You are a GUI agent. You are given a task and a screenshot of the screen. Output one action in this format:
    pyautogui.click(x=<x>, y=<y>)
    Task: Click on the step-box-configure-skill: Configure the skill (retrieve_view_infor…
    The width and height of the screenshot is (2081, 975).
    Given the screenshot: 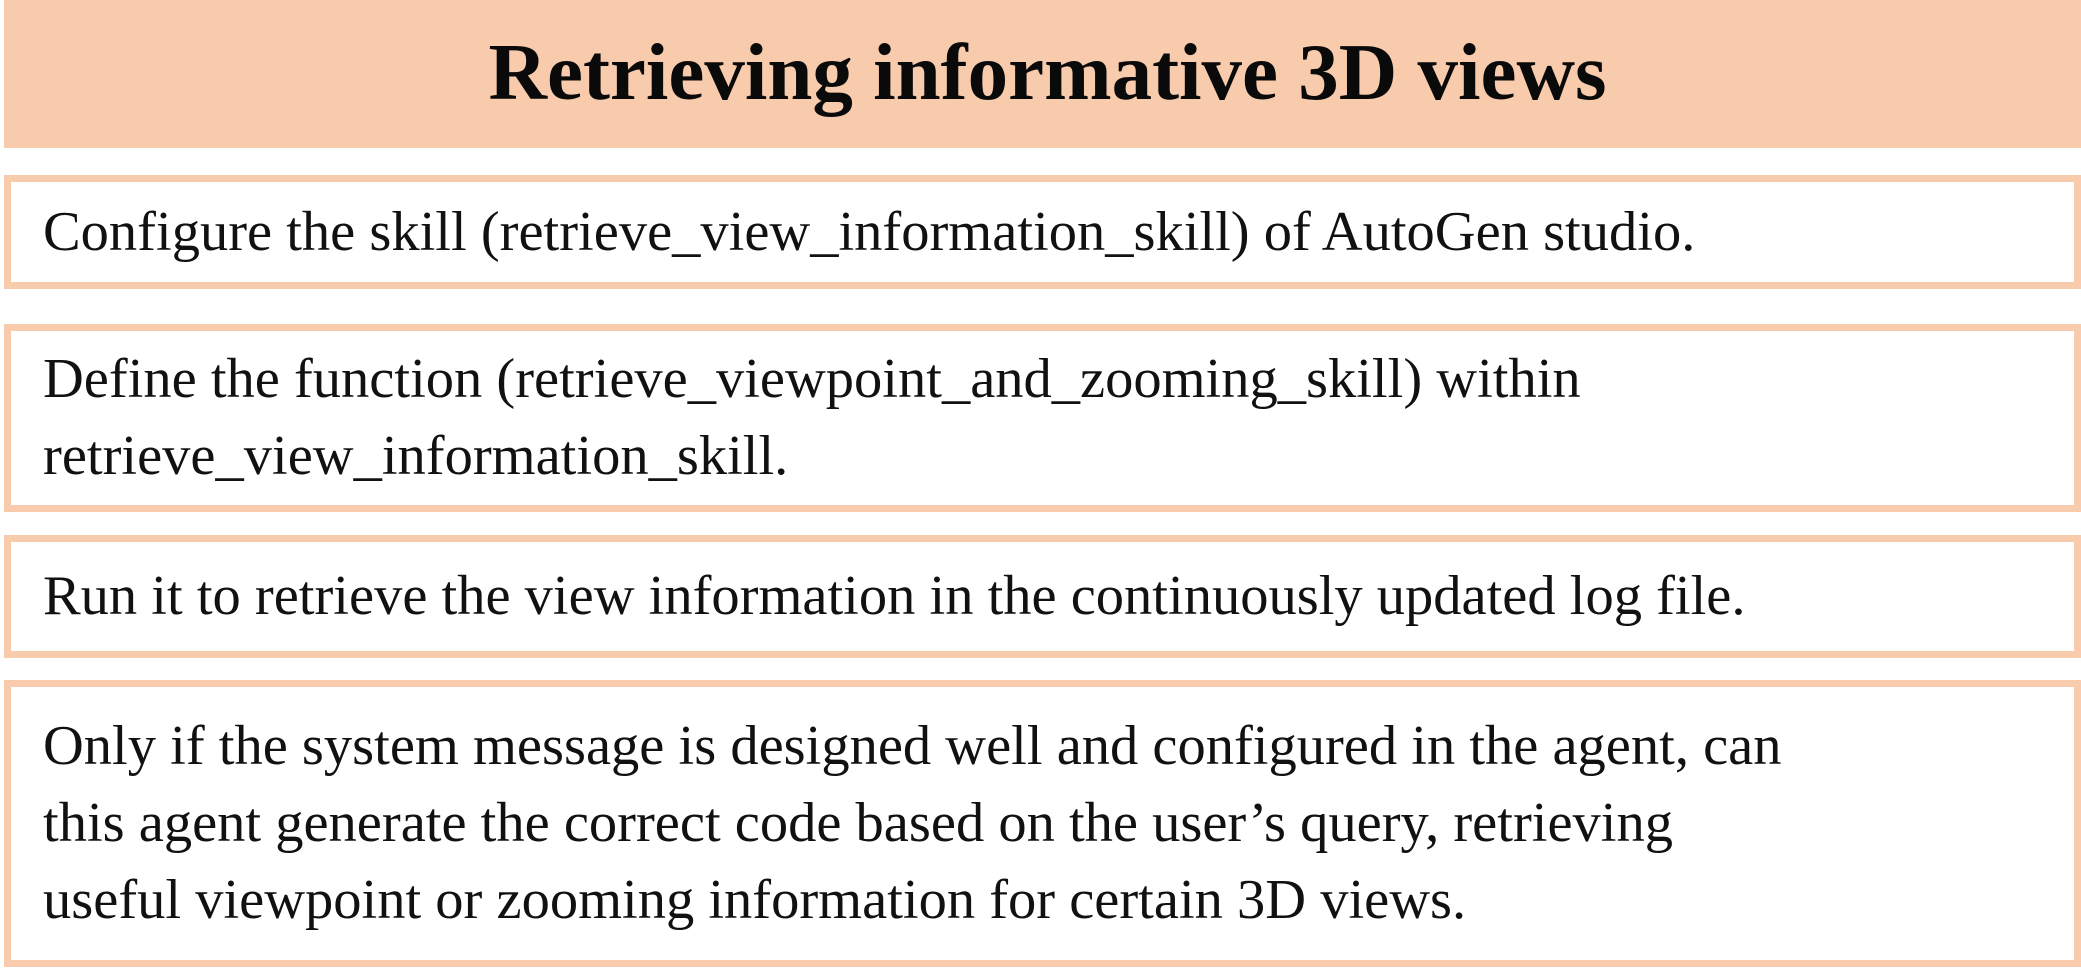 What is the action you would take?
    pyautogui.click(x=1042, y=232)
    